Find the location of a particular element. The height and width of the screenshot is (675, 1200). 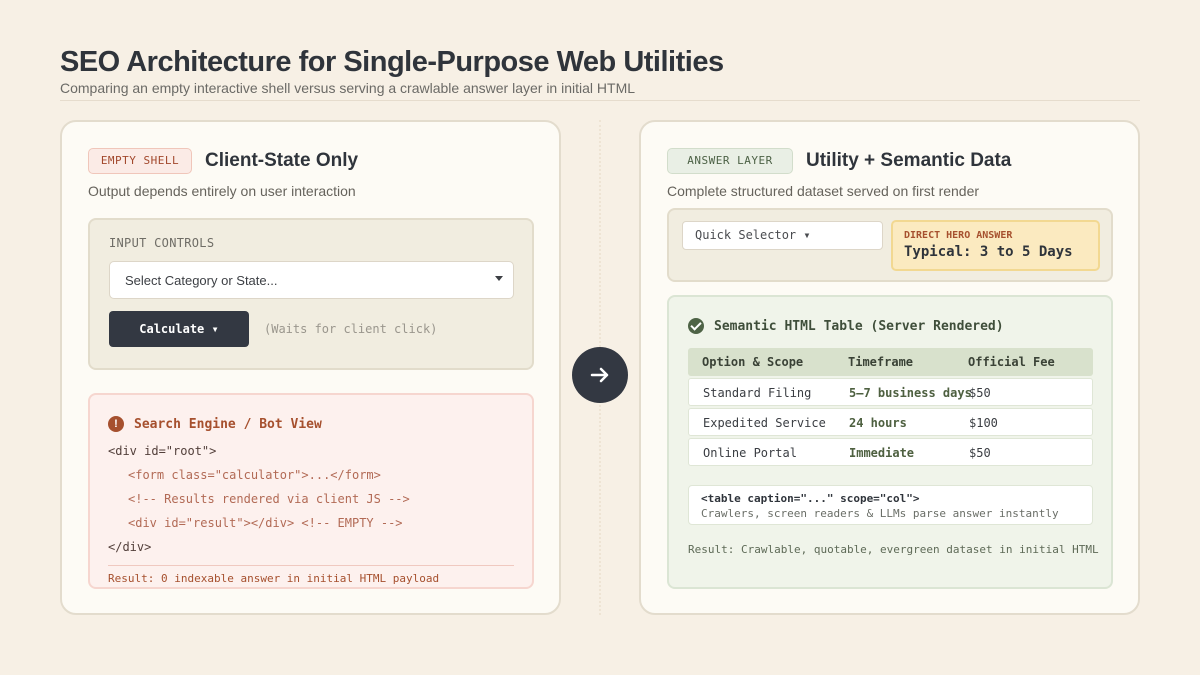

table-cell: 24 hours is located at coordinates (878, 423).